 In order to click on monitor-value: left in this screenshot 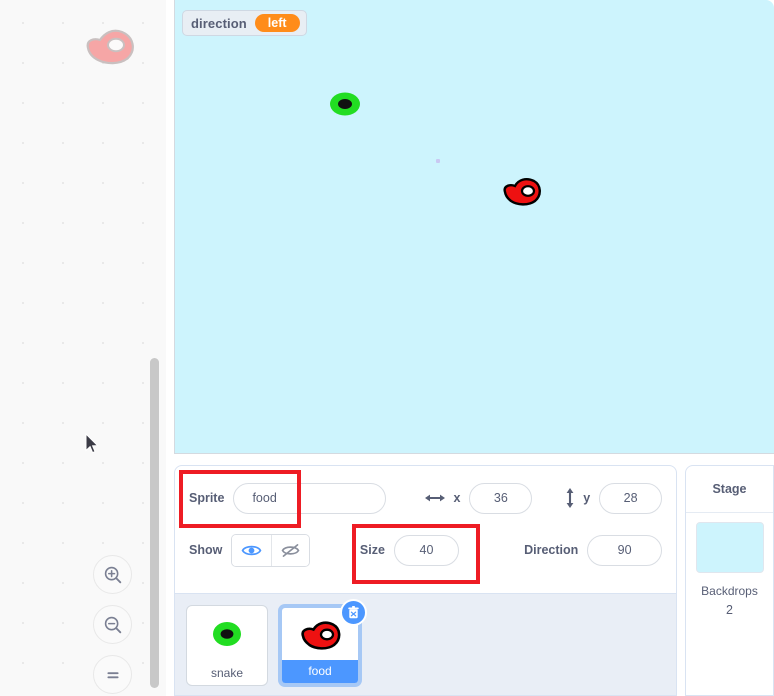, I will do `click(277, 23)`.